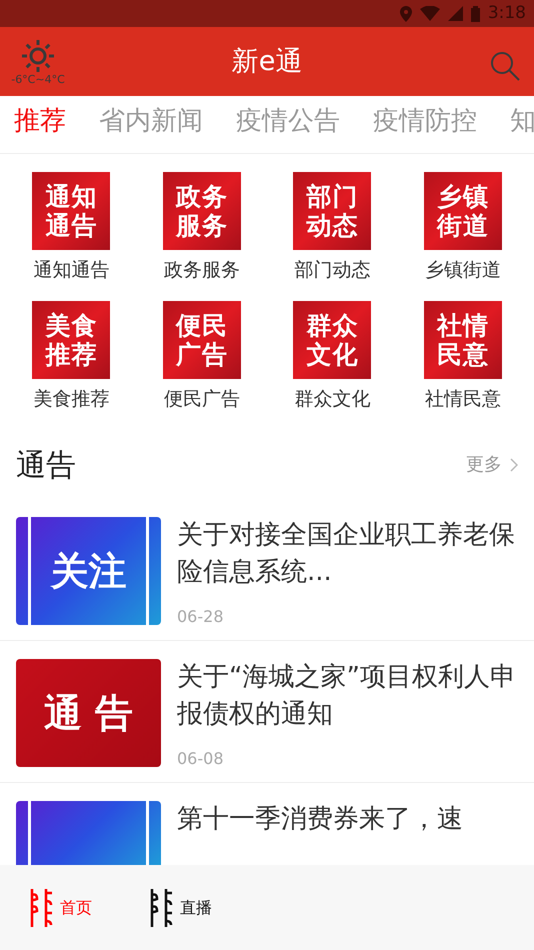  What do you see at coordinates (200, 617) in the screenshot?
I see `news-date: 06-28` at bounding box center [200, 617].